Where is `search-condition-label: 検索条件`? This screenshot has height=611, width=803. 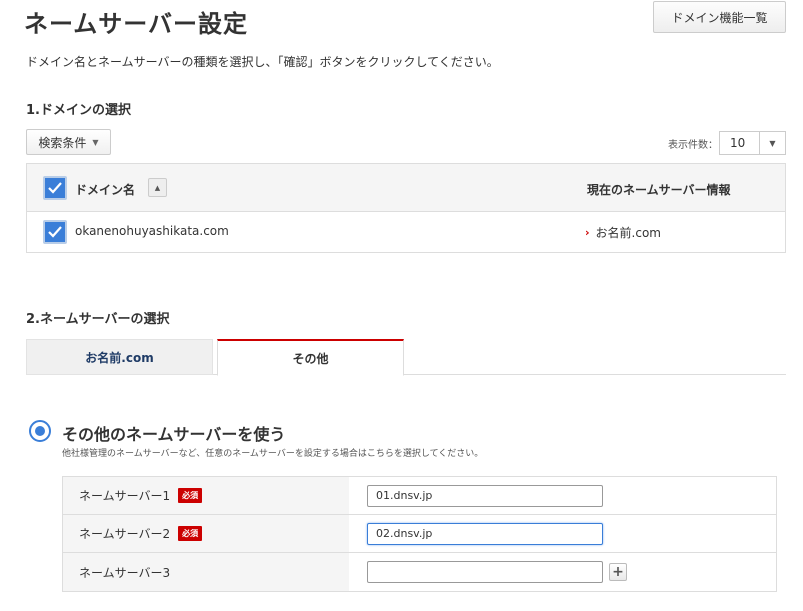 search-condition-label: 検索条件 is located at coordinates (62, 142).